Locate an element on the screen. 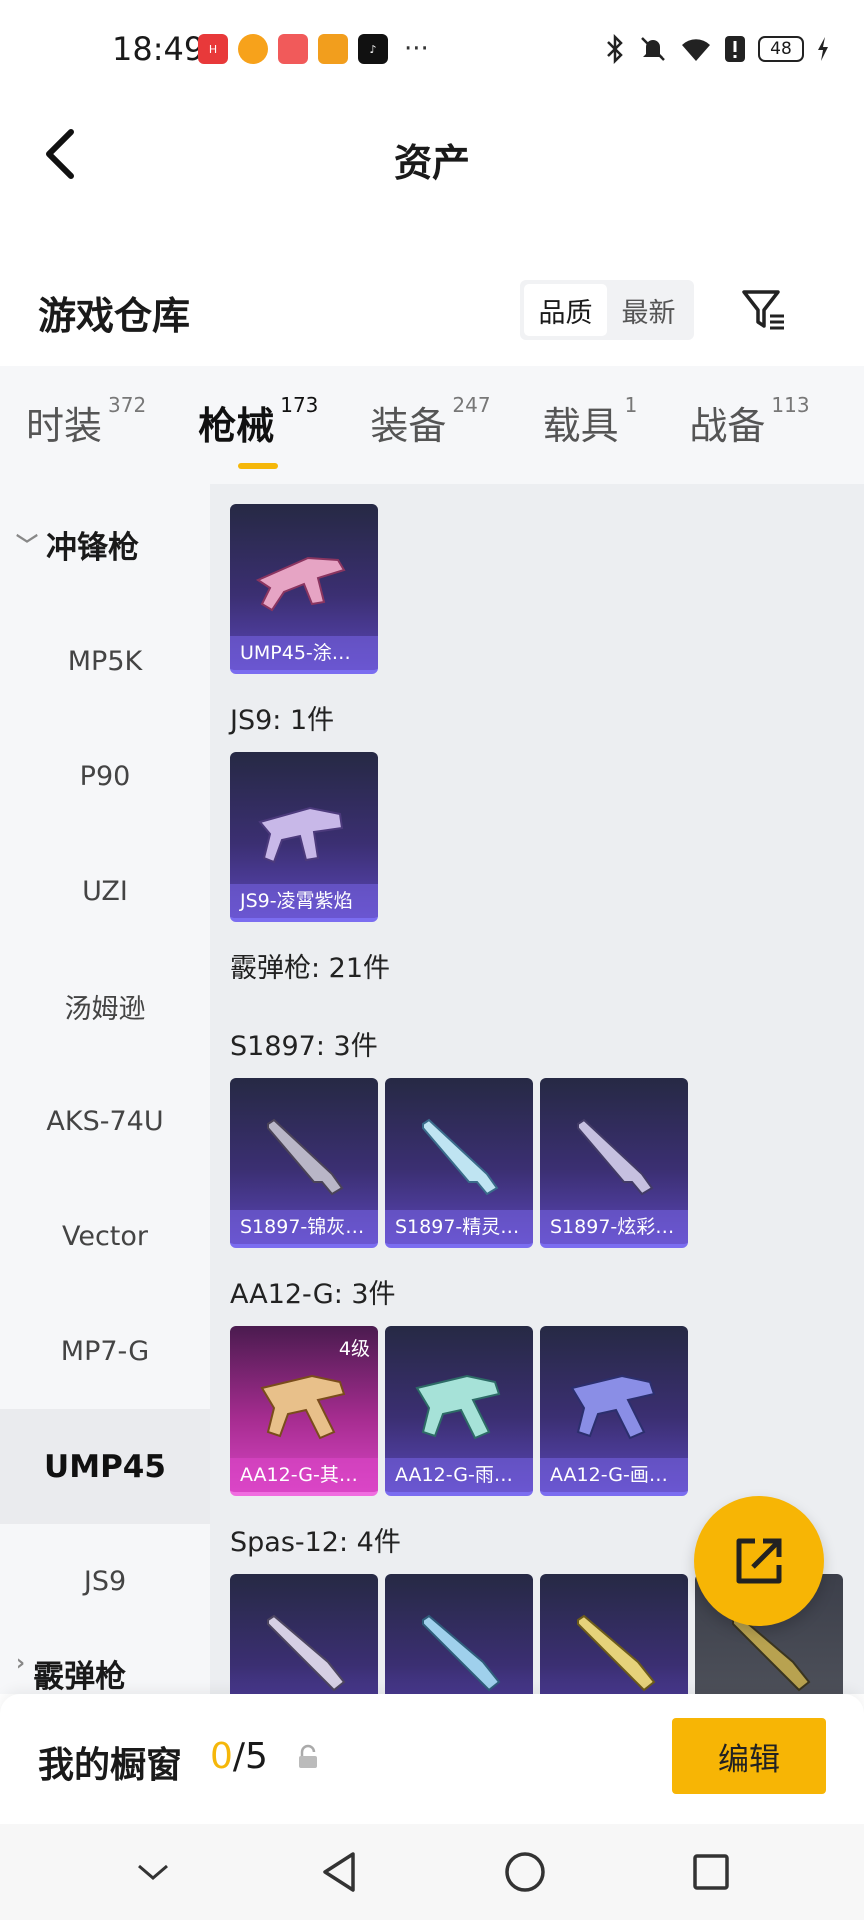 The height and width of the screenshot is (1920, 864). filter-button is located at coordinates (764, 310).